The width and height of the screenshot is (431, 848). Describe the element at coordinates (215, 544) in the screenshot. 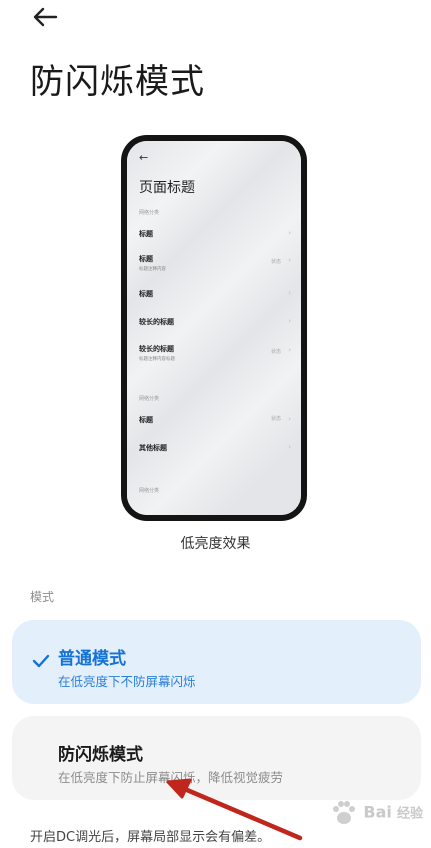

I see `preview-caption: 低亮度效果` at that location.